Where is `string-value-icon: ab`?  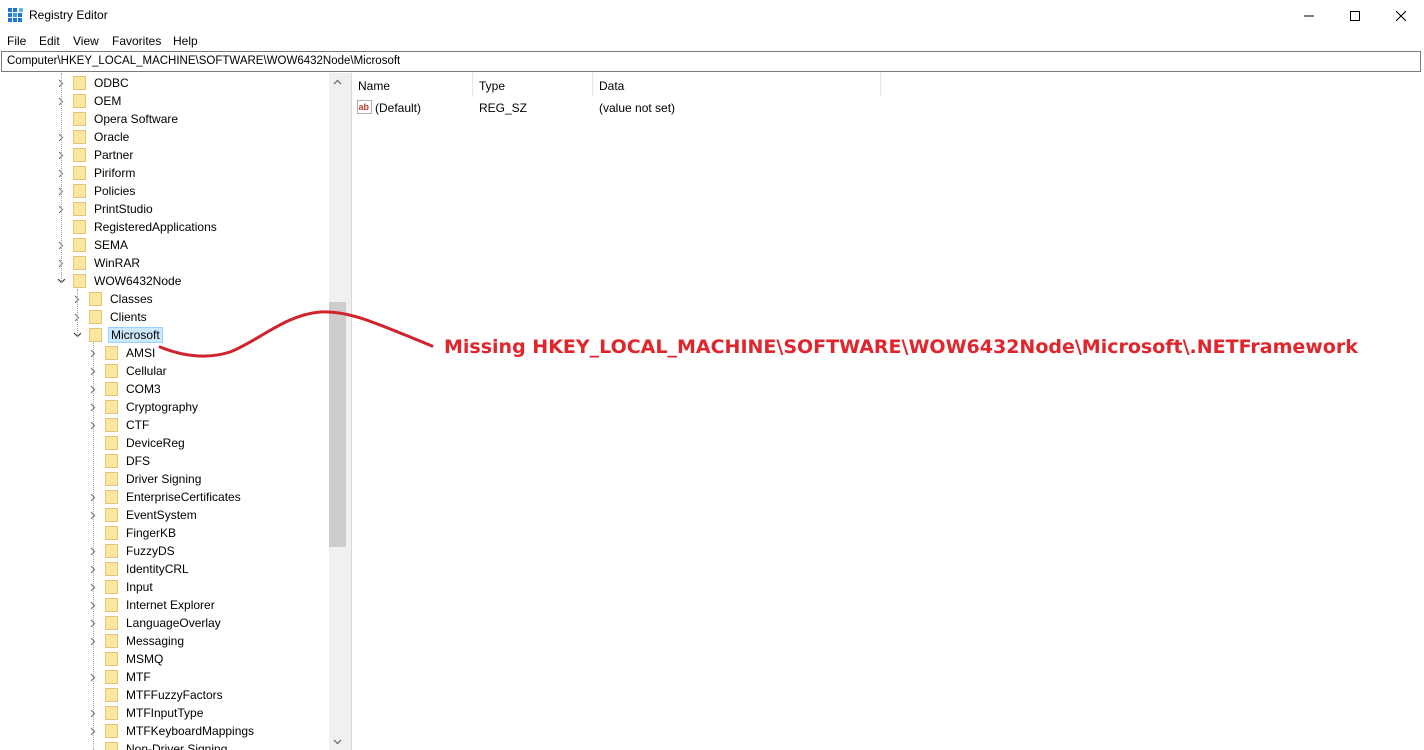 string-value-icon: ab is located at coordinates (364, 107).